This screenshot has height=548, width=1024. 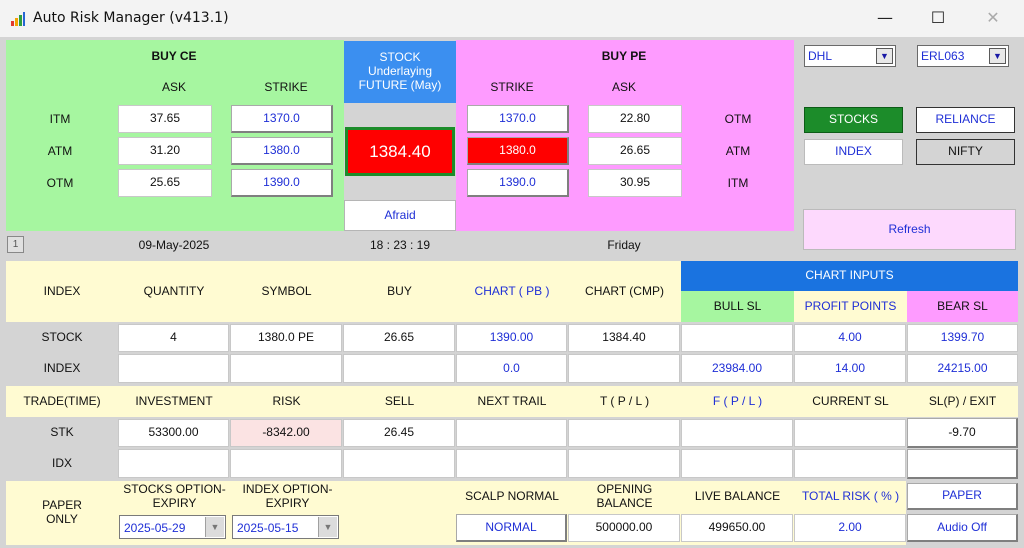 What do you see at coordinates (738, 119) in the screenshot?
I see `pe-row-label: OTM` at bounding box center [738, 119].